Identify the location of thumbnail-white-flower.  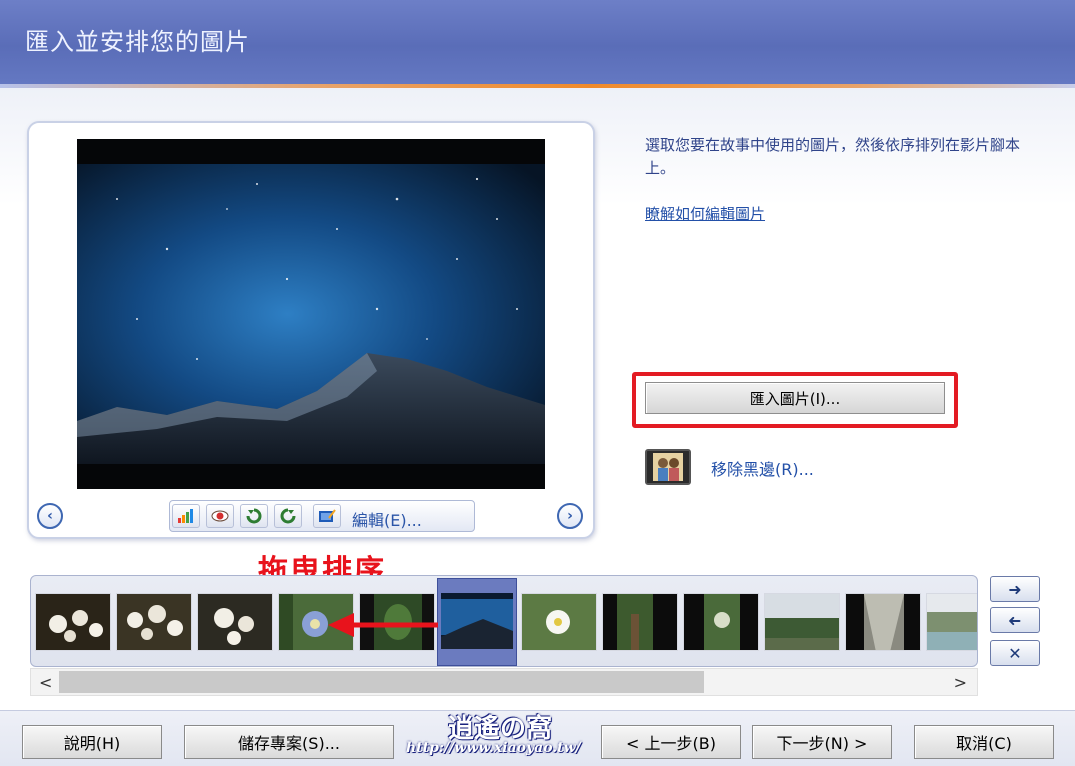
(559, 622).